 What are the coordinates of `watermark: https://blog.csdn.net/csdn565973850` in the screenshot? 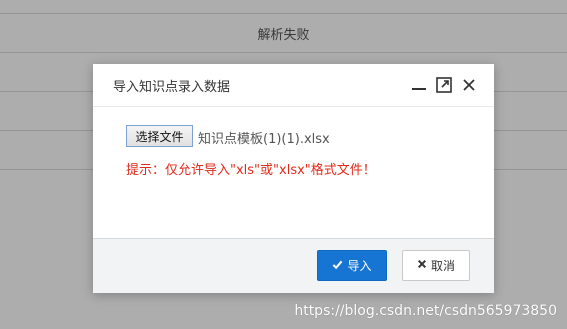 It's located at (425, 311).